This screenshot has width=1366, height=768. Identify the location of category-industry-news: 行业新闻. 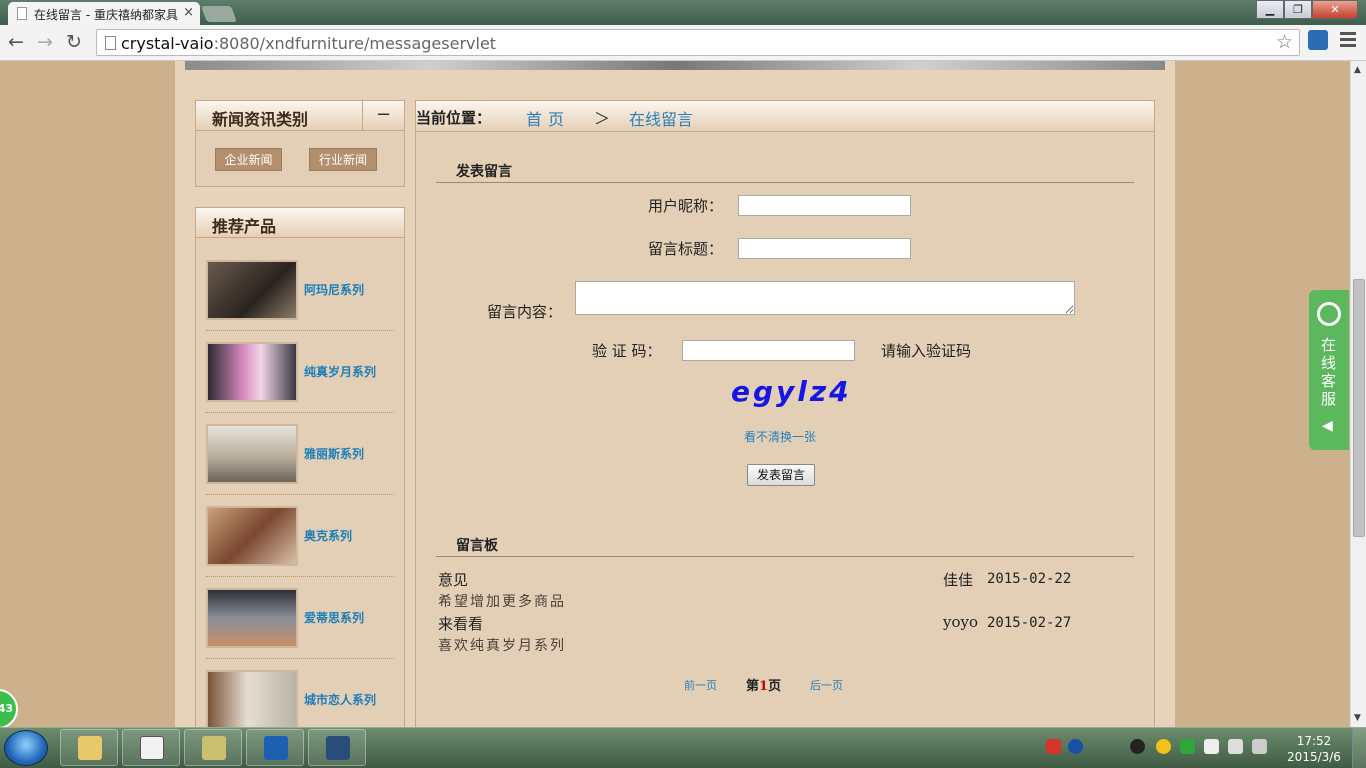
(343, 159).